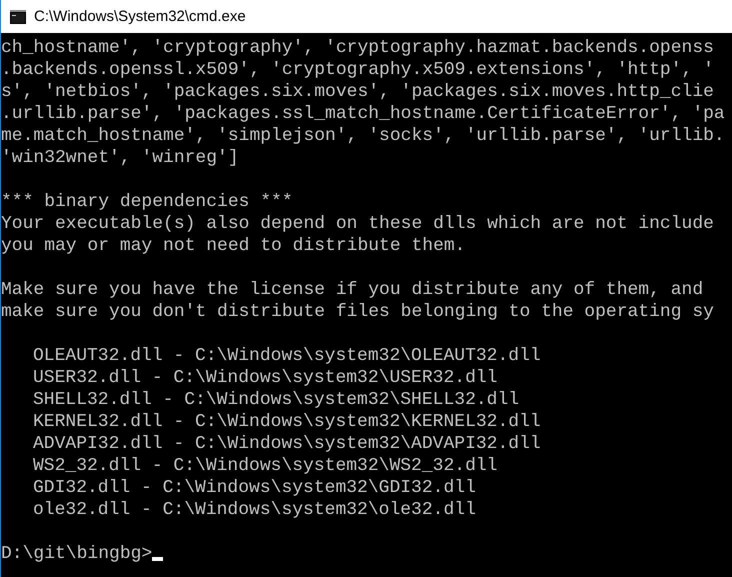  Describe the element at coordinates (120, 158) in the screenshot. I see `console-line: 'win32wnet', 'winreg']` at that location.